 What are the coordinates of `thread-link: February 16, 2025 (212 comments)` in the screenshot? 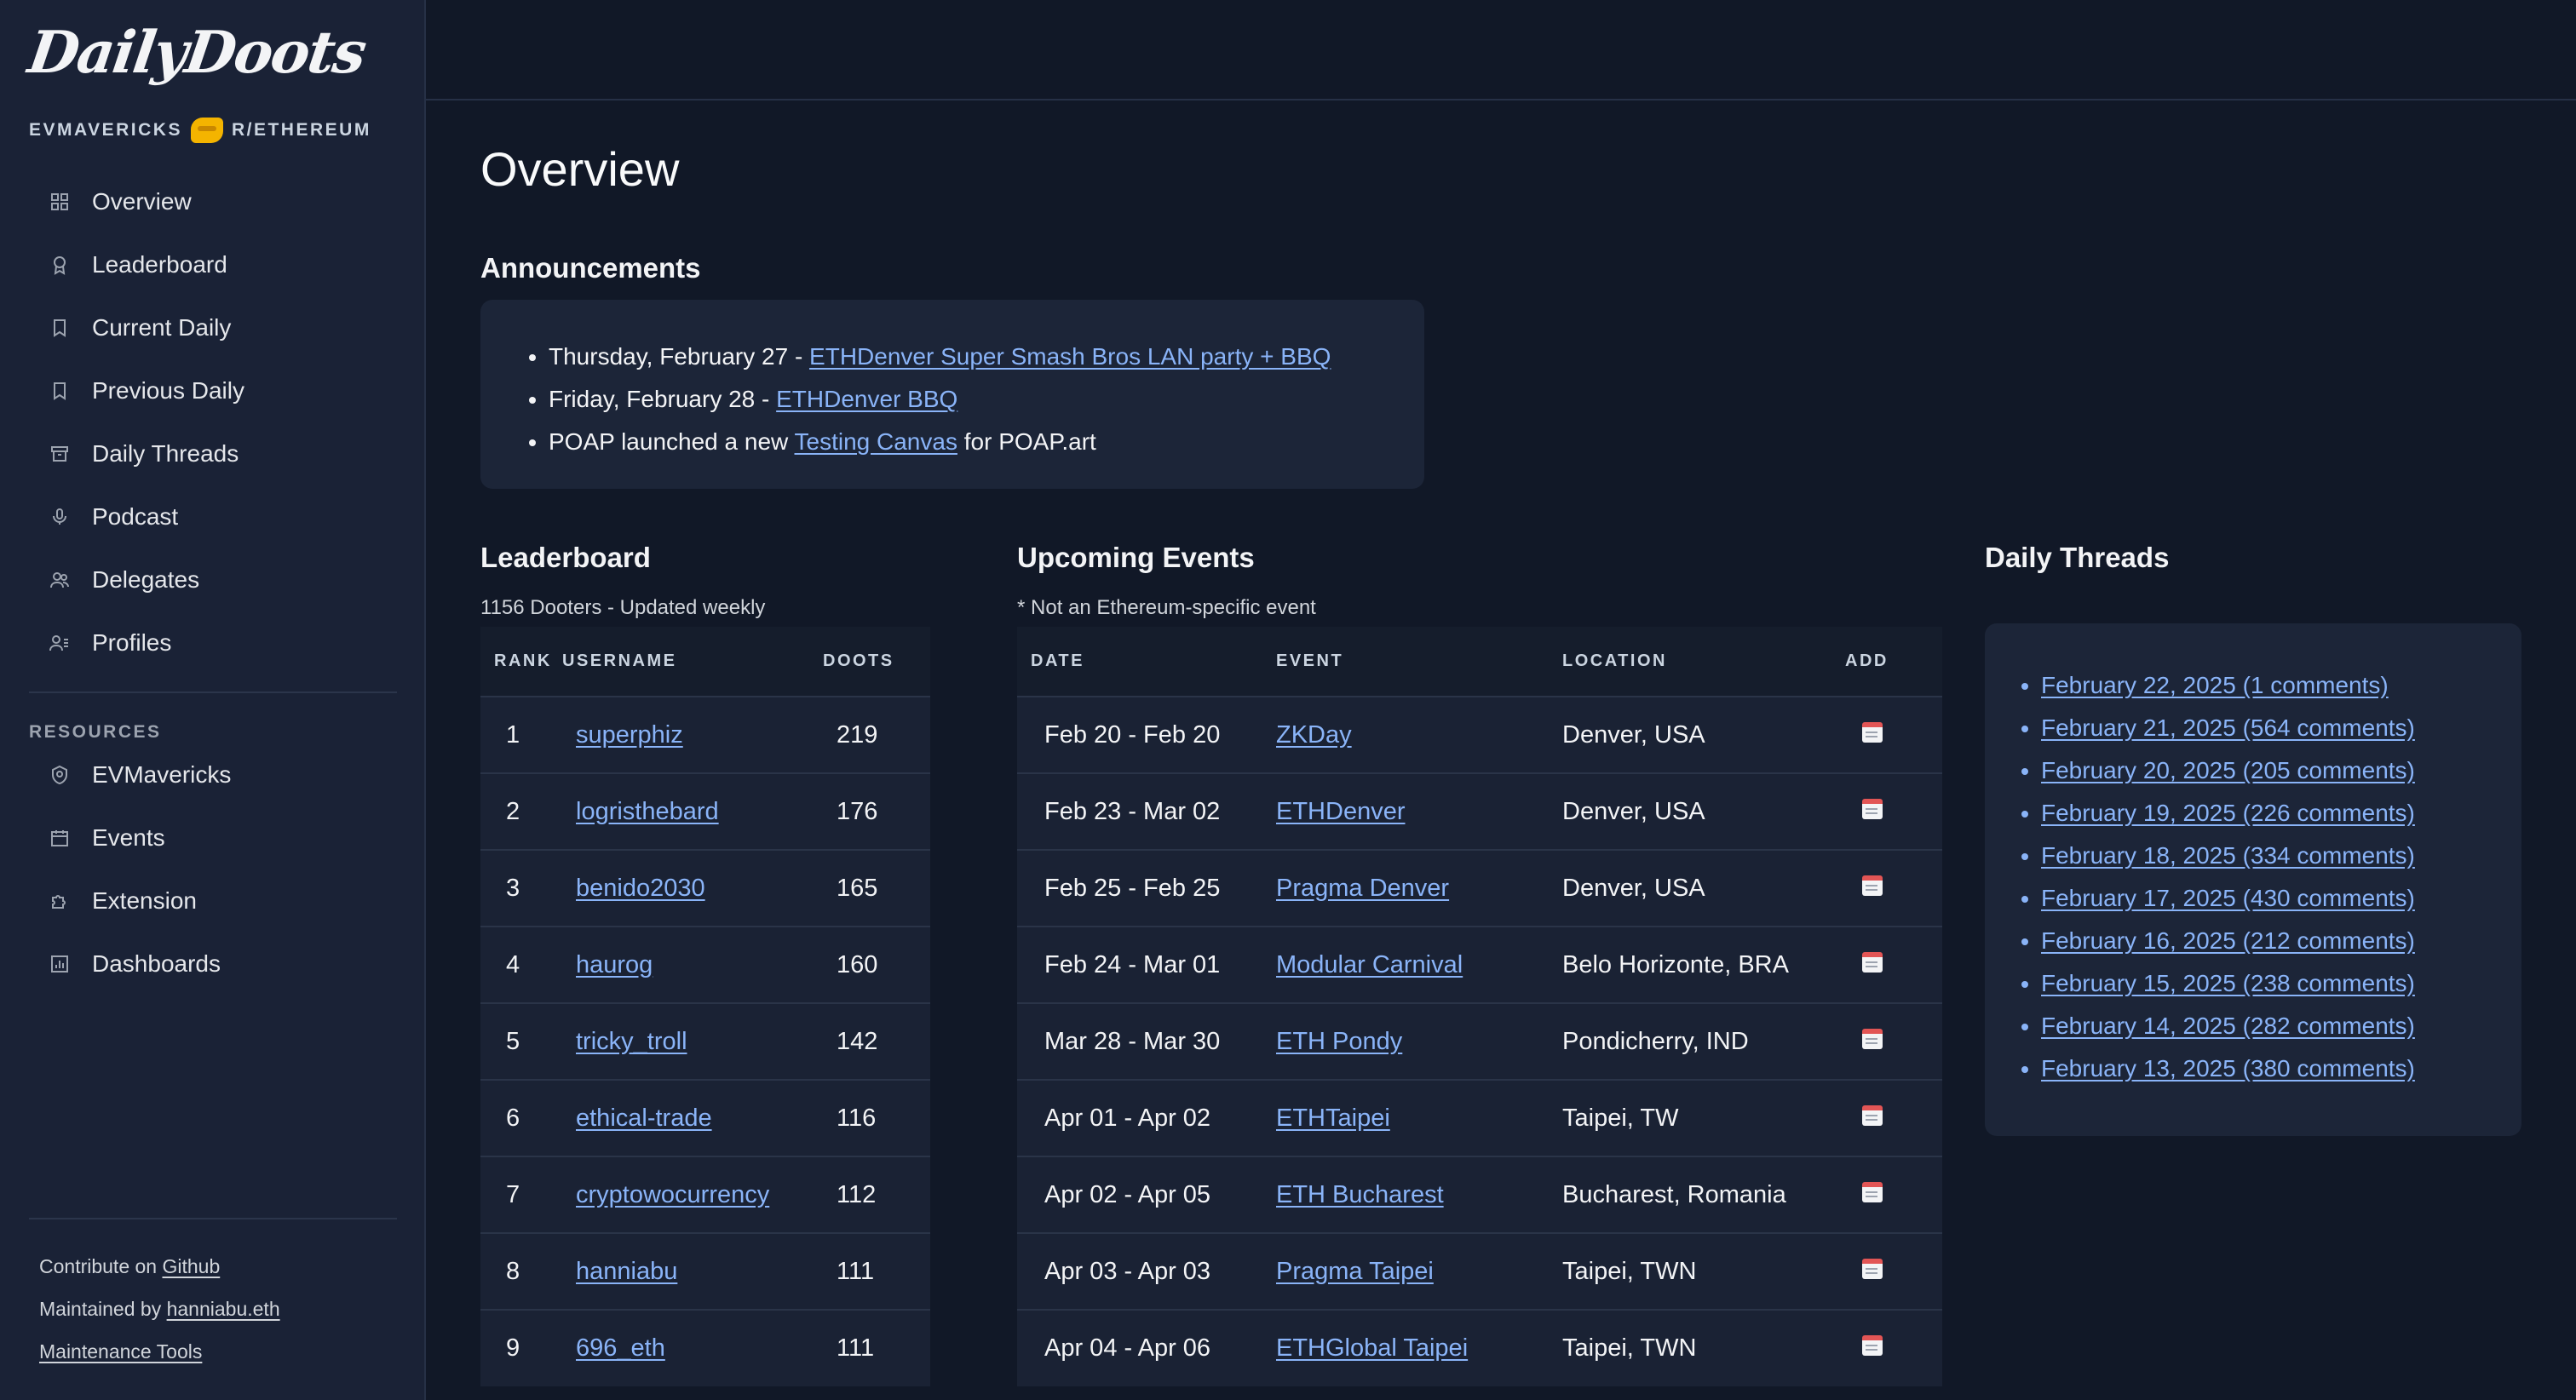 It's located at (2228, 940).